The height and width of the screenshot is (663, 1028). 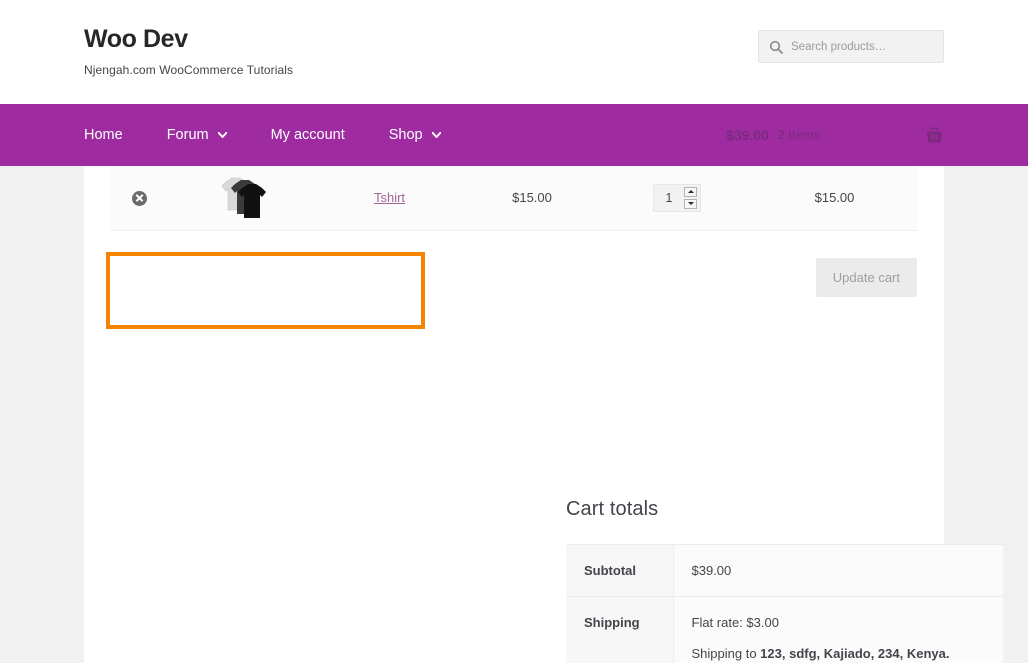 What do you see at coordinates (690, 203) in the screenshot?
I see `quantity-decrement-icon` at bounding box center [690, 203].